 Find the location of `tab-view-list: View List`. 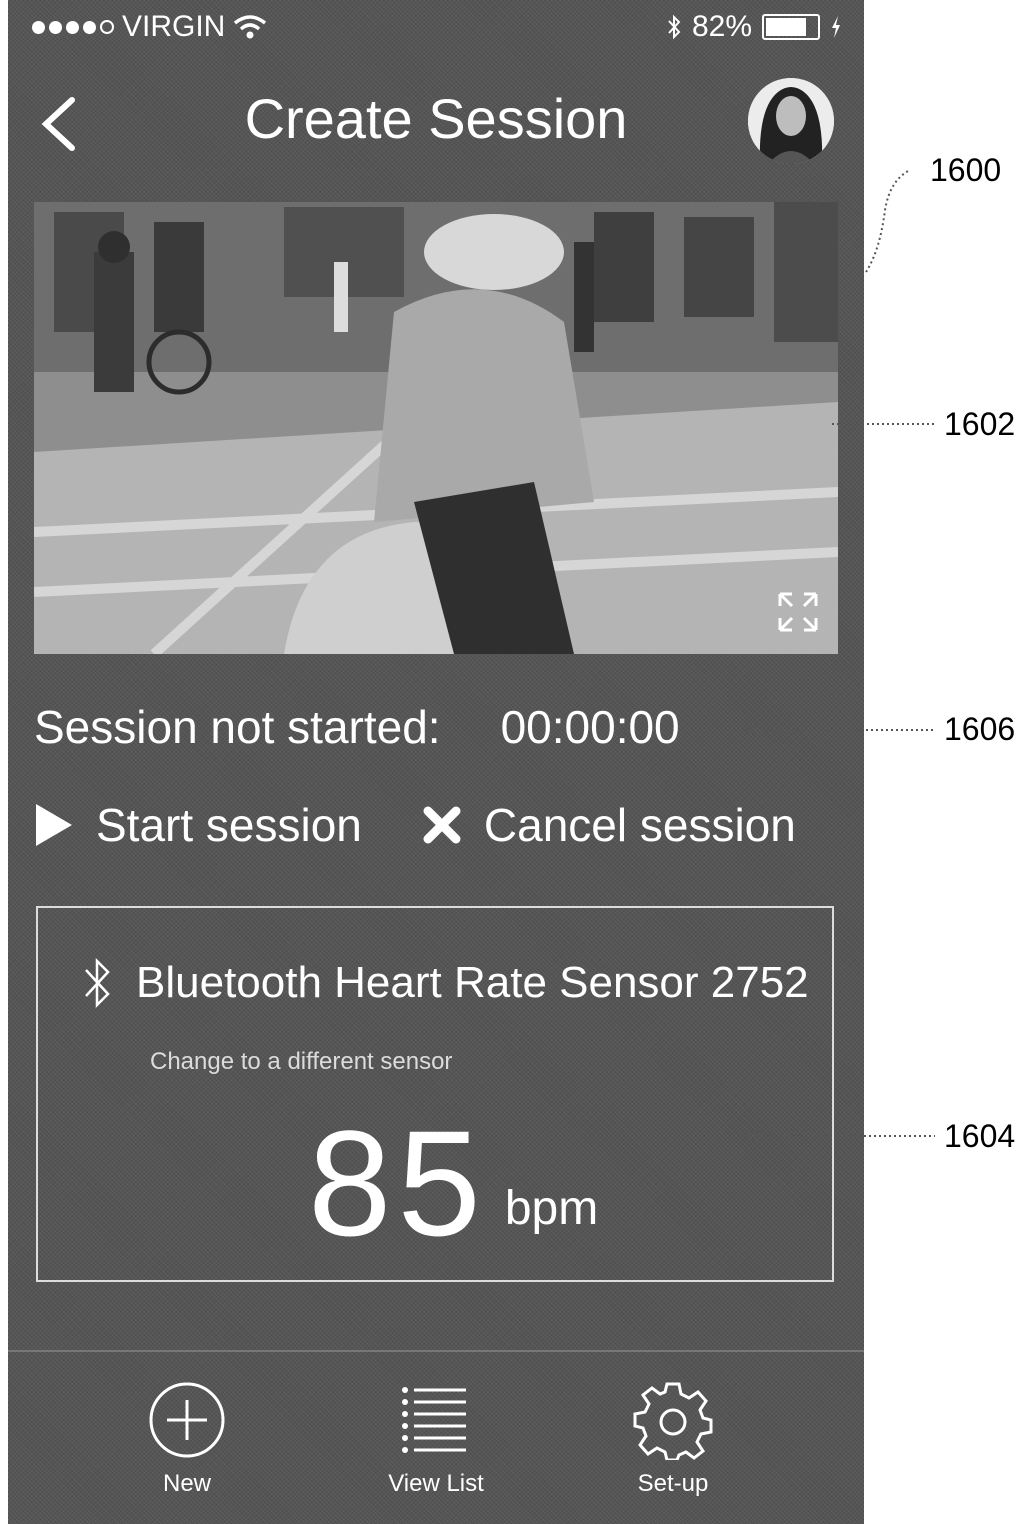

tab-view-list: View List is located at coordinates (436, 1439).